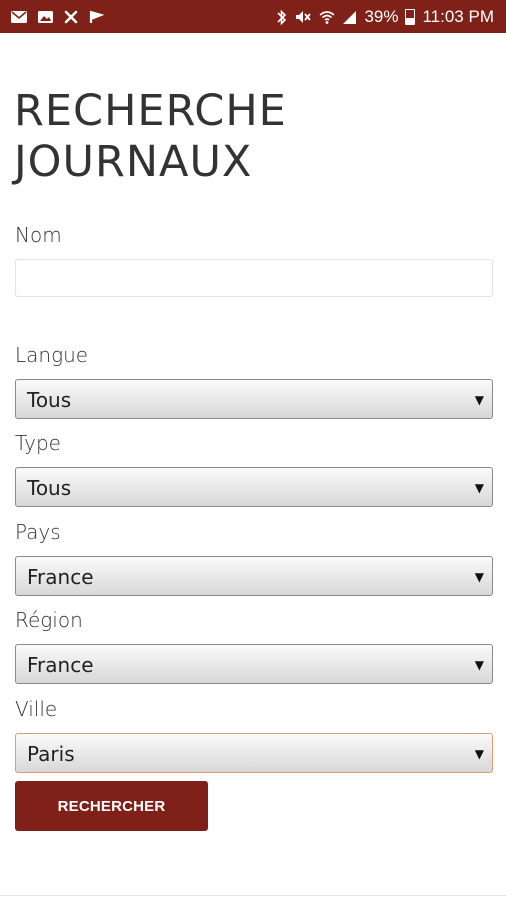 This screenshot has height=900, width=506. I want to click on status-bar: 39% 11:03 PM, so click(253, 16).